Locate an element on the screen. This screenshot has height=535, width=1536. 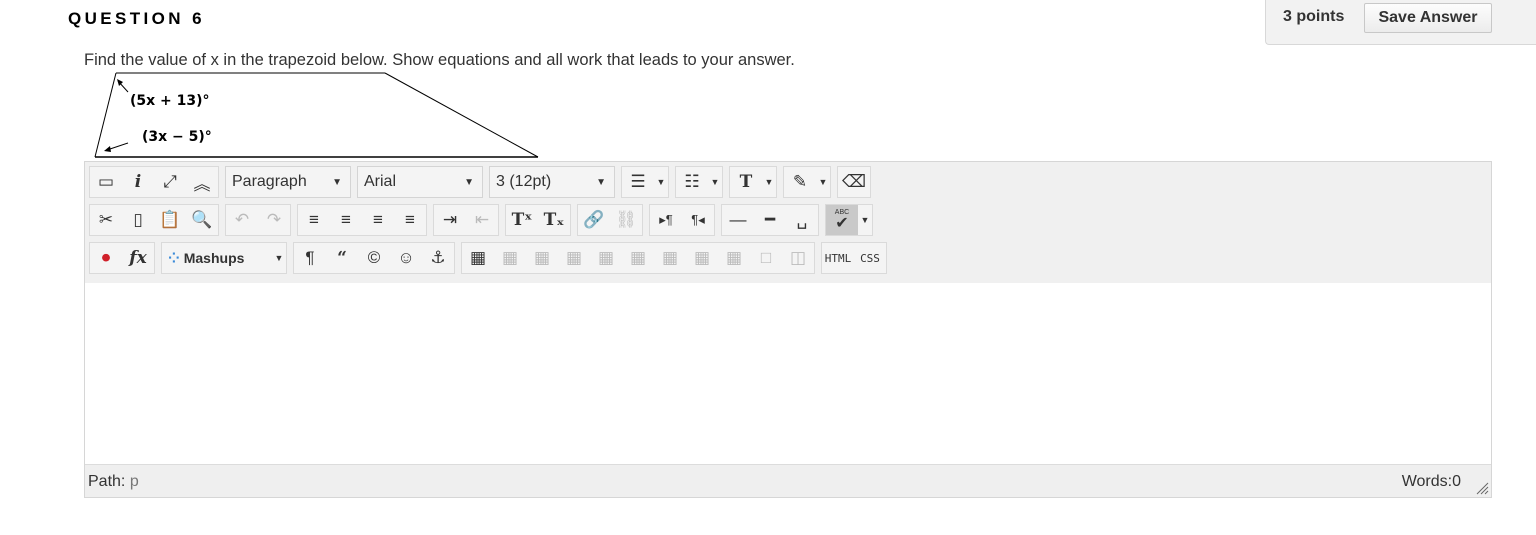
history-group: ↶ ↷ is located at coordinates (258, 220).